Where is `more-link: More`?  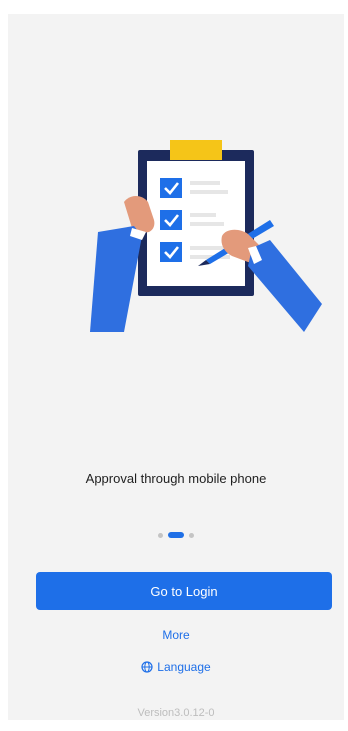 more-link: More is located at coordinates (176, 635).